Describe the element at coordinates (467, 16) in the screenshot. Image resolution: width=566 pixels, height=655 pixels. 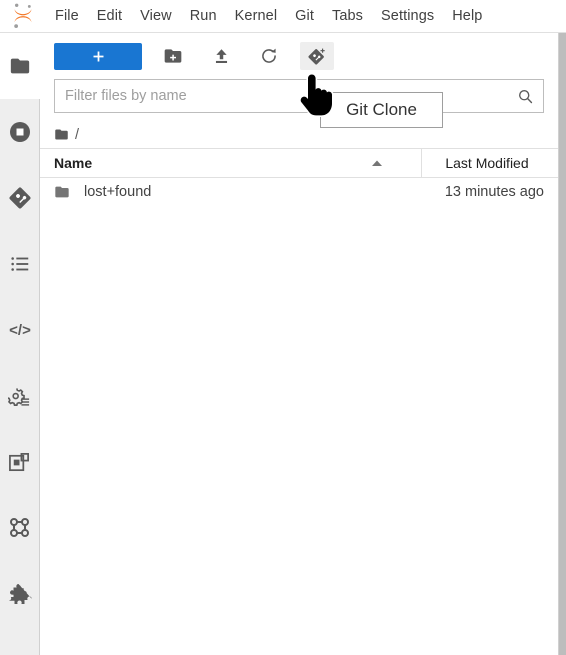
I see `menu-item-help: Help` at that location.